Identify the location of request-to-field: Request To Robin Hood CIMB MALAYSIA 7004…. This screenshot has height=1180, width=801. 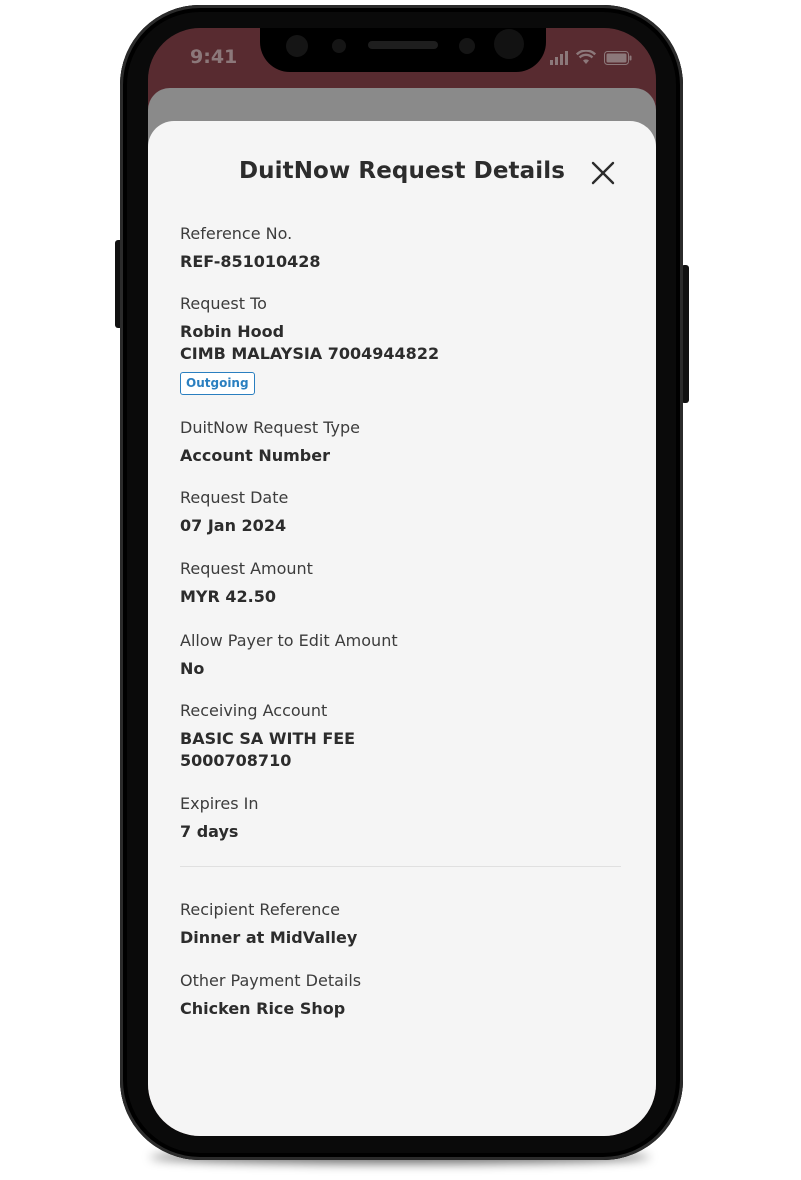
(309, 344).